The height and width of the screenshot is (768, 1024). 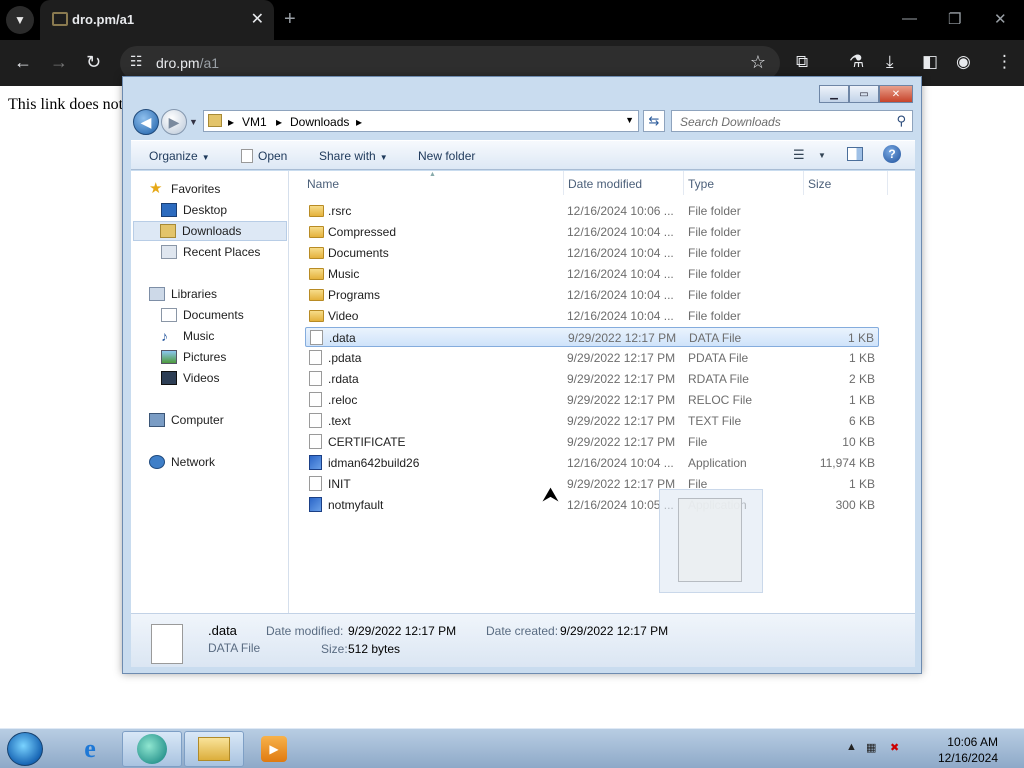 I want to click on show-hidden-icons-icon: ▲, so click(x=851, y=747).